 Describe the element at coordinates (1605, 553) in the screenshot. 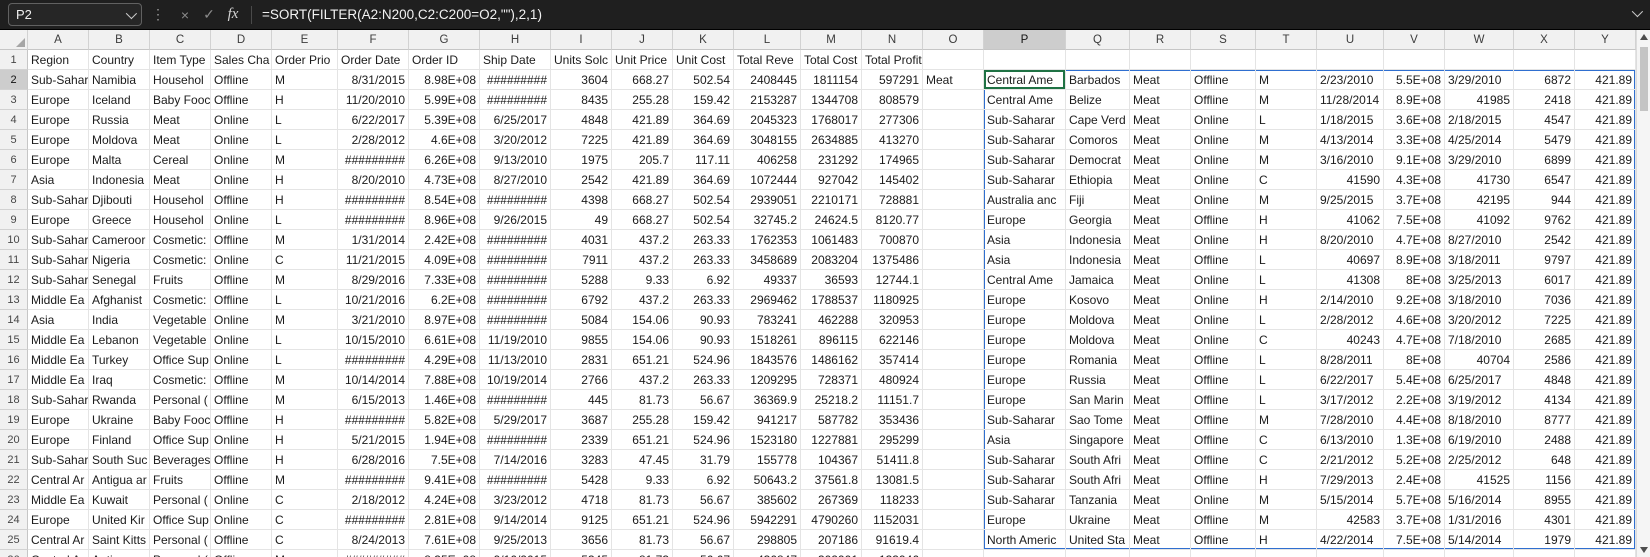

I see `cell-Y26` at that location.